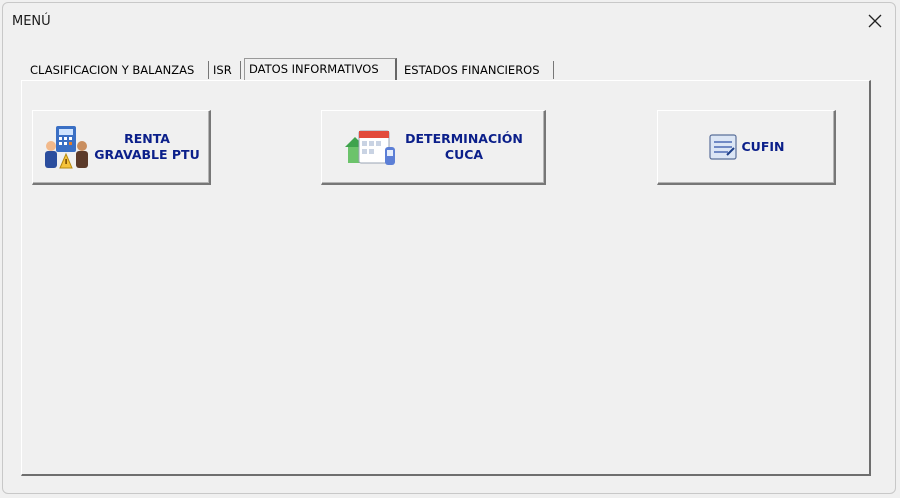  Describe the element at coordinates (320, 69) in the screenshot. I see `tab-datos-informativos: DATOS INFORMATIVOS` at that location.